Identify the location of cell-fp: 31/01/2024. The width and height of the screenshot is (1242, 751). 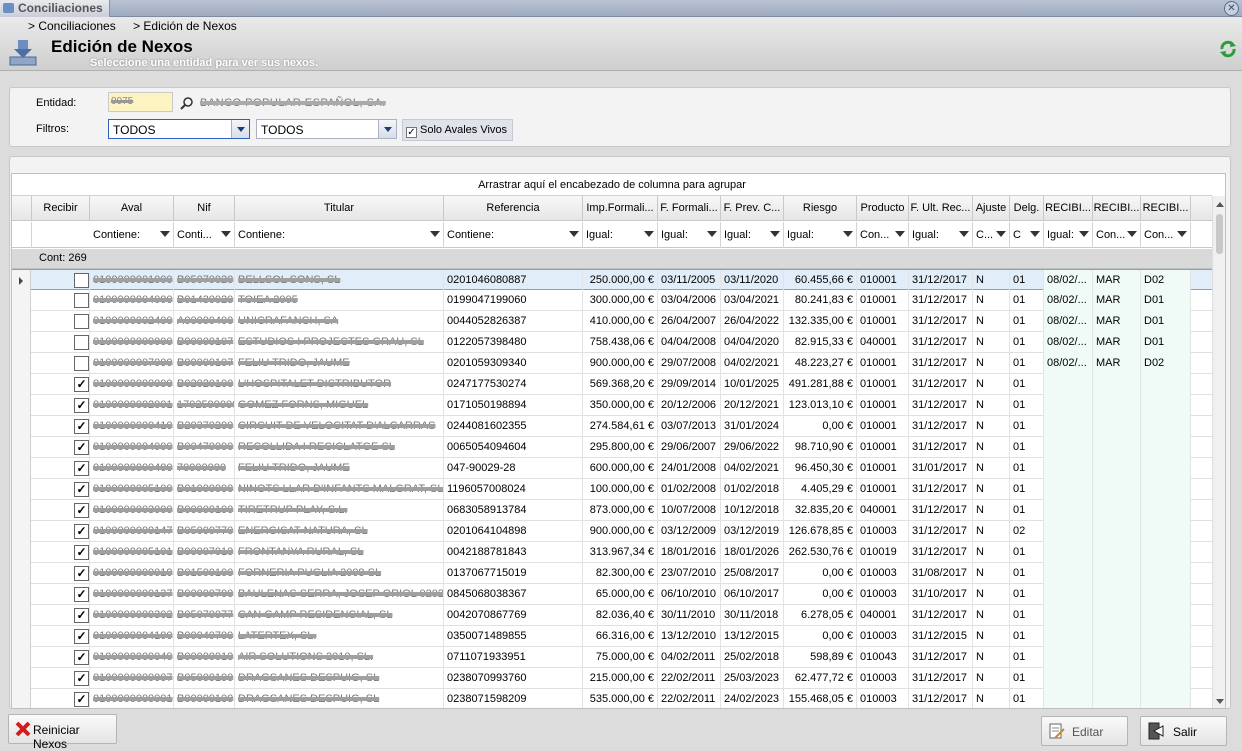
(752, 426).